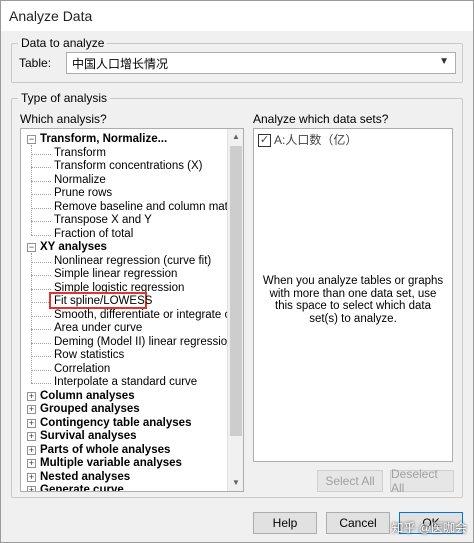 Image resolution: width=474 pixels, height=543 pixels. Describe the element at coordinates (261, 63) in the screenshot. I see `table-select: 中国人口增长情况 ▼` at that location.